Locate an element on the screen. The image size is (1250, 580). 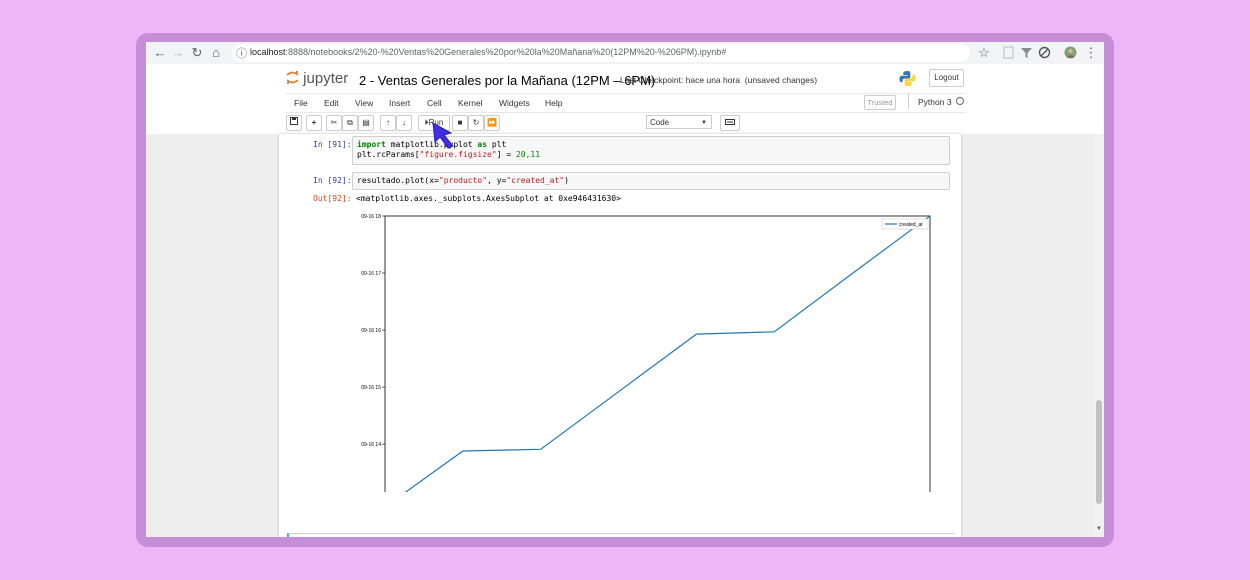
forward-icon: → is located at coordinates (178, 53).